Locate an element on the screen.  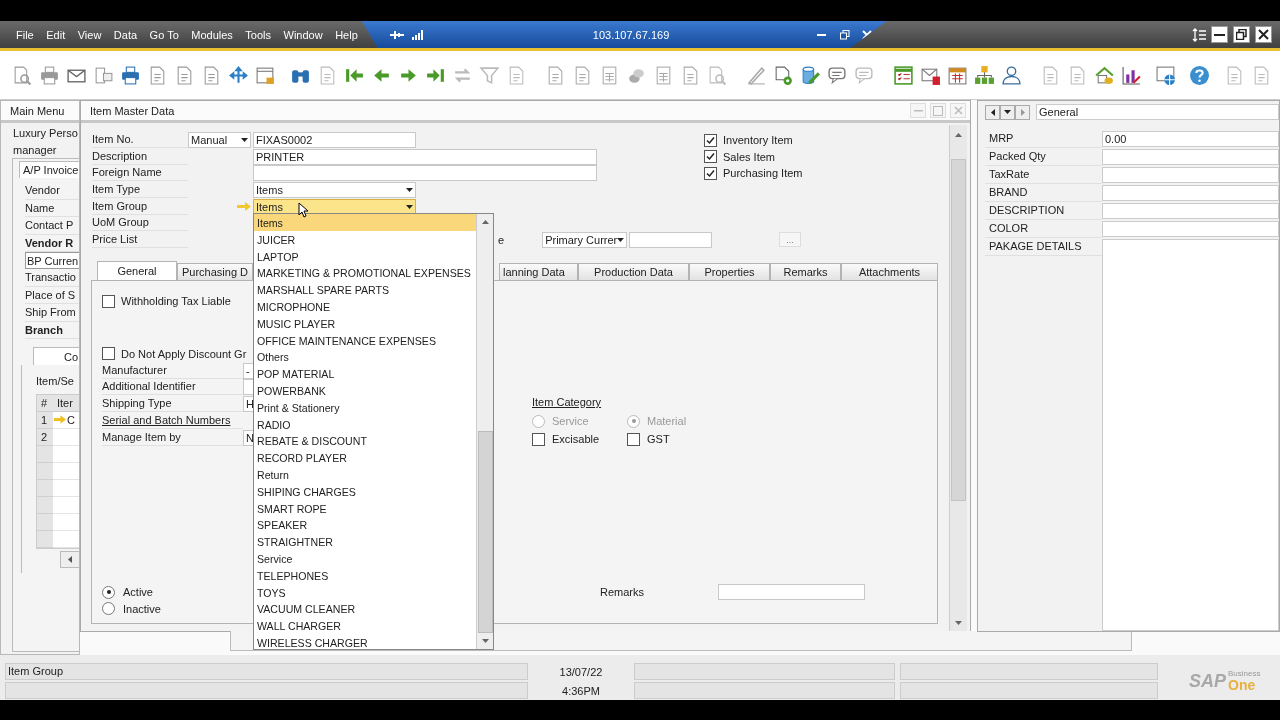
minimize-icon is located at coordinates (822, 34).